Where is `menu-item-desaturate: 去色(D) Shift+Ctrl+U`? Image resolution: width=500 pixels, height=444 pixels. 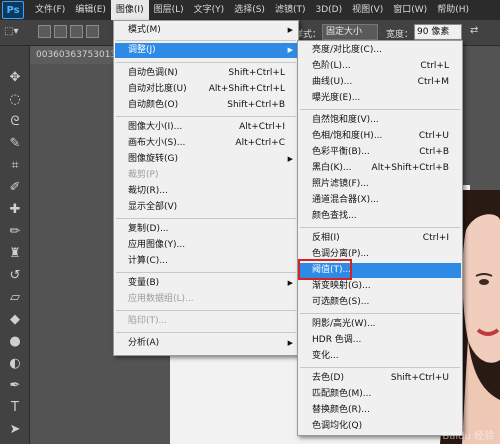 menu-item-desaturate: 去色(D) Shift+Ctrl+U is located at coordinates (380, 378).